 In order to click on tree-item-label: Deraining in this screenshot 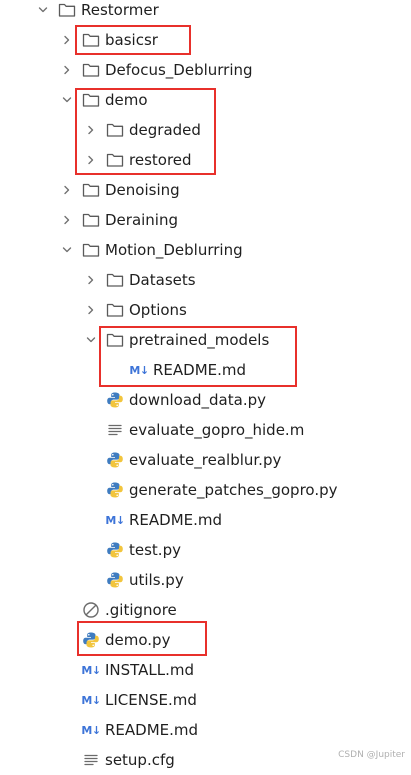, I will do `click(142, 220)`.